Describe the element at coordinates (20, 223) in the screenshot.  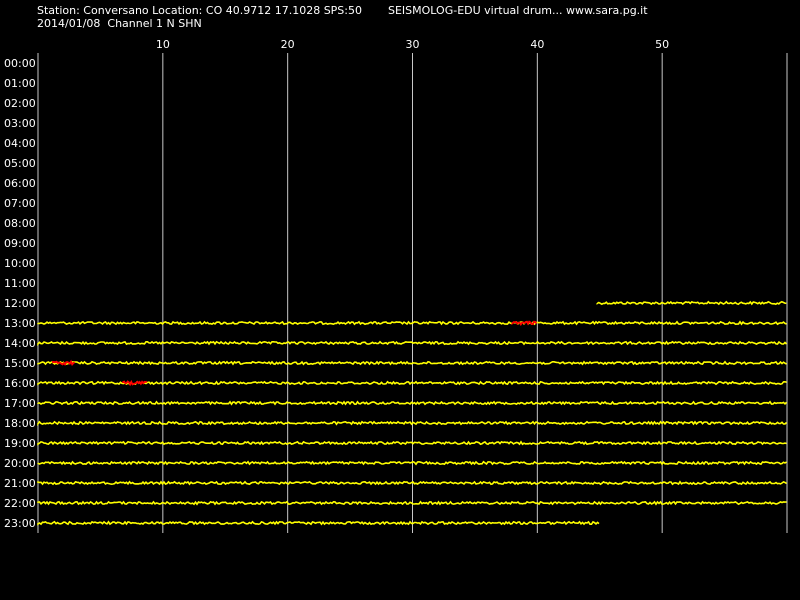
I see `hour-label: 08:00` at that location.